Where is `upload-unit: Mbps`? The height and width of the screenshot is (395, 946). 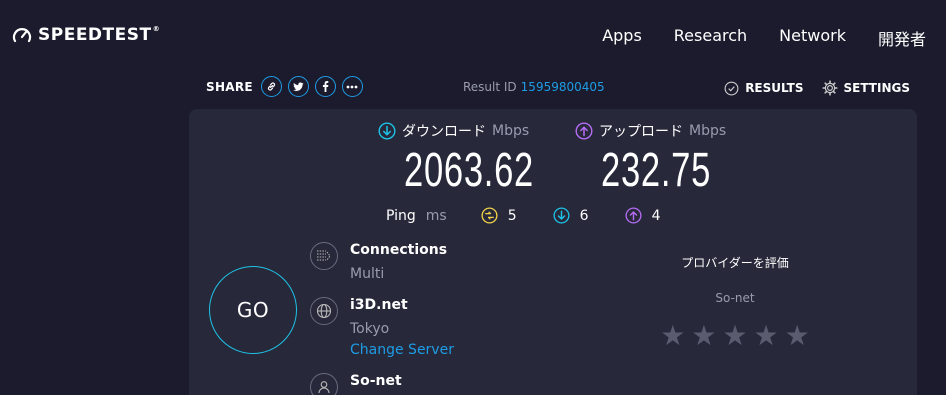
upload-unit: Mbps is located at coordinates (708, 131).